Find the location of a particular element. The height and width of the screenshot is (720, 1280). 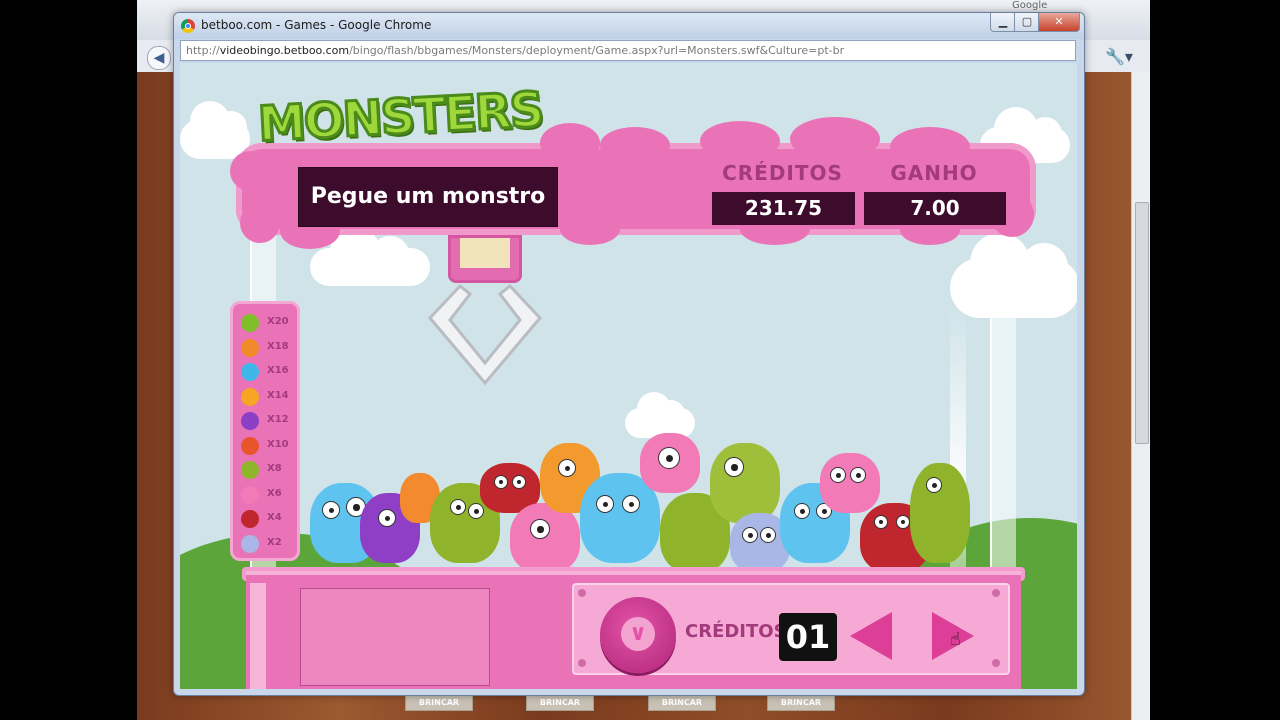

claw-holder is located at coordinates (485, 259).